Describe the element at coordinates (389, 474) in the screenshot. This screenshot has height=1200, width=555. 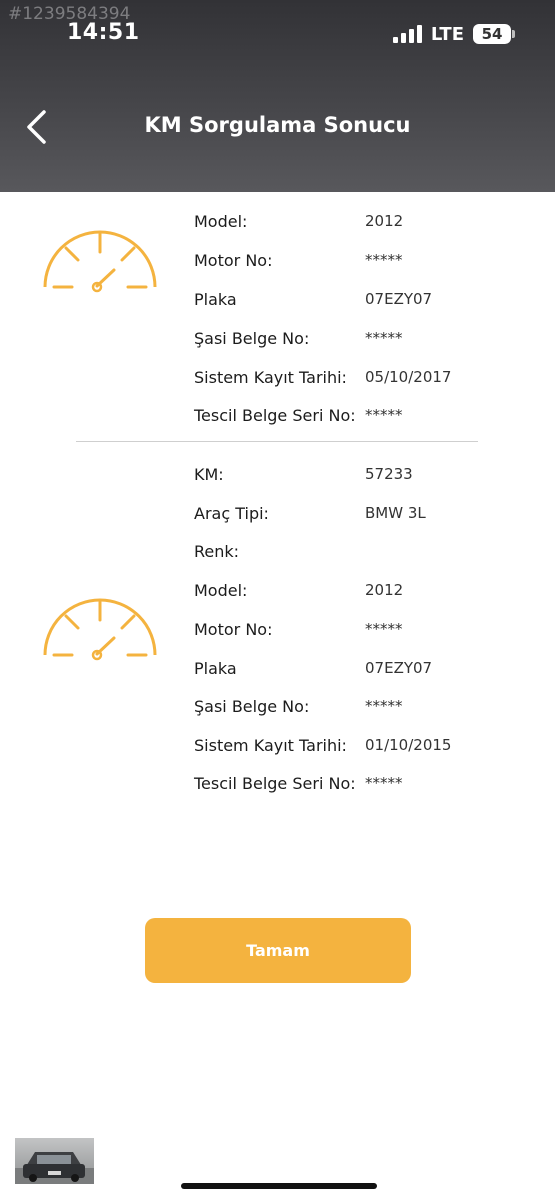
I see `row-value: 57233` at that location.